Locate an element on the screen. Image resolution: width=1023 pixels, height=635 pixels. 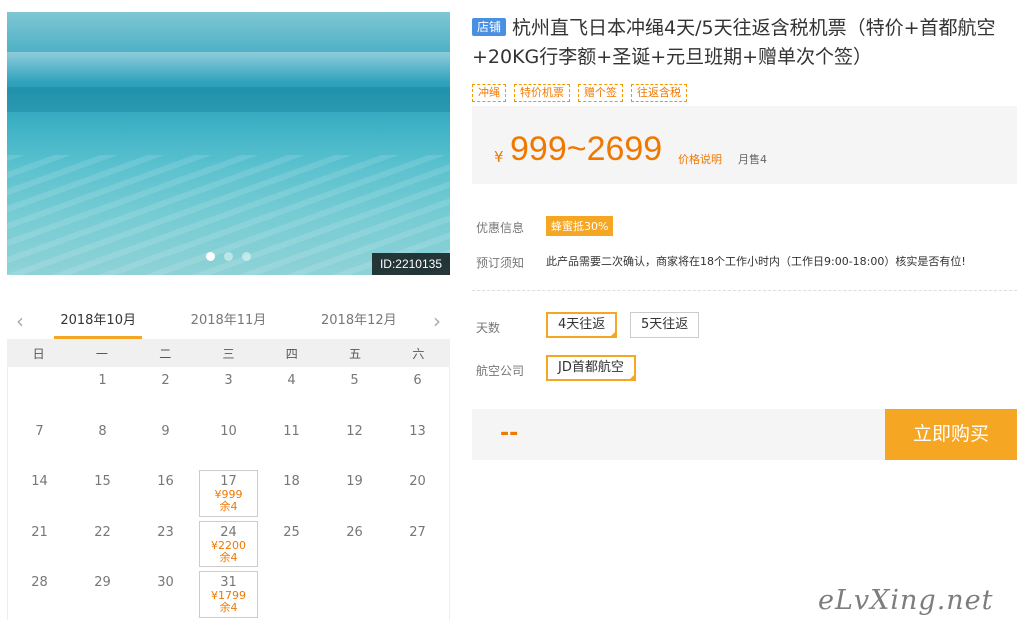
currency-symbol: ¥ is located at coordinates (499, 157).